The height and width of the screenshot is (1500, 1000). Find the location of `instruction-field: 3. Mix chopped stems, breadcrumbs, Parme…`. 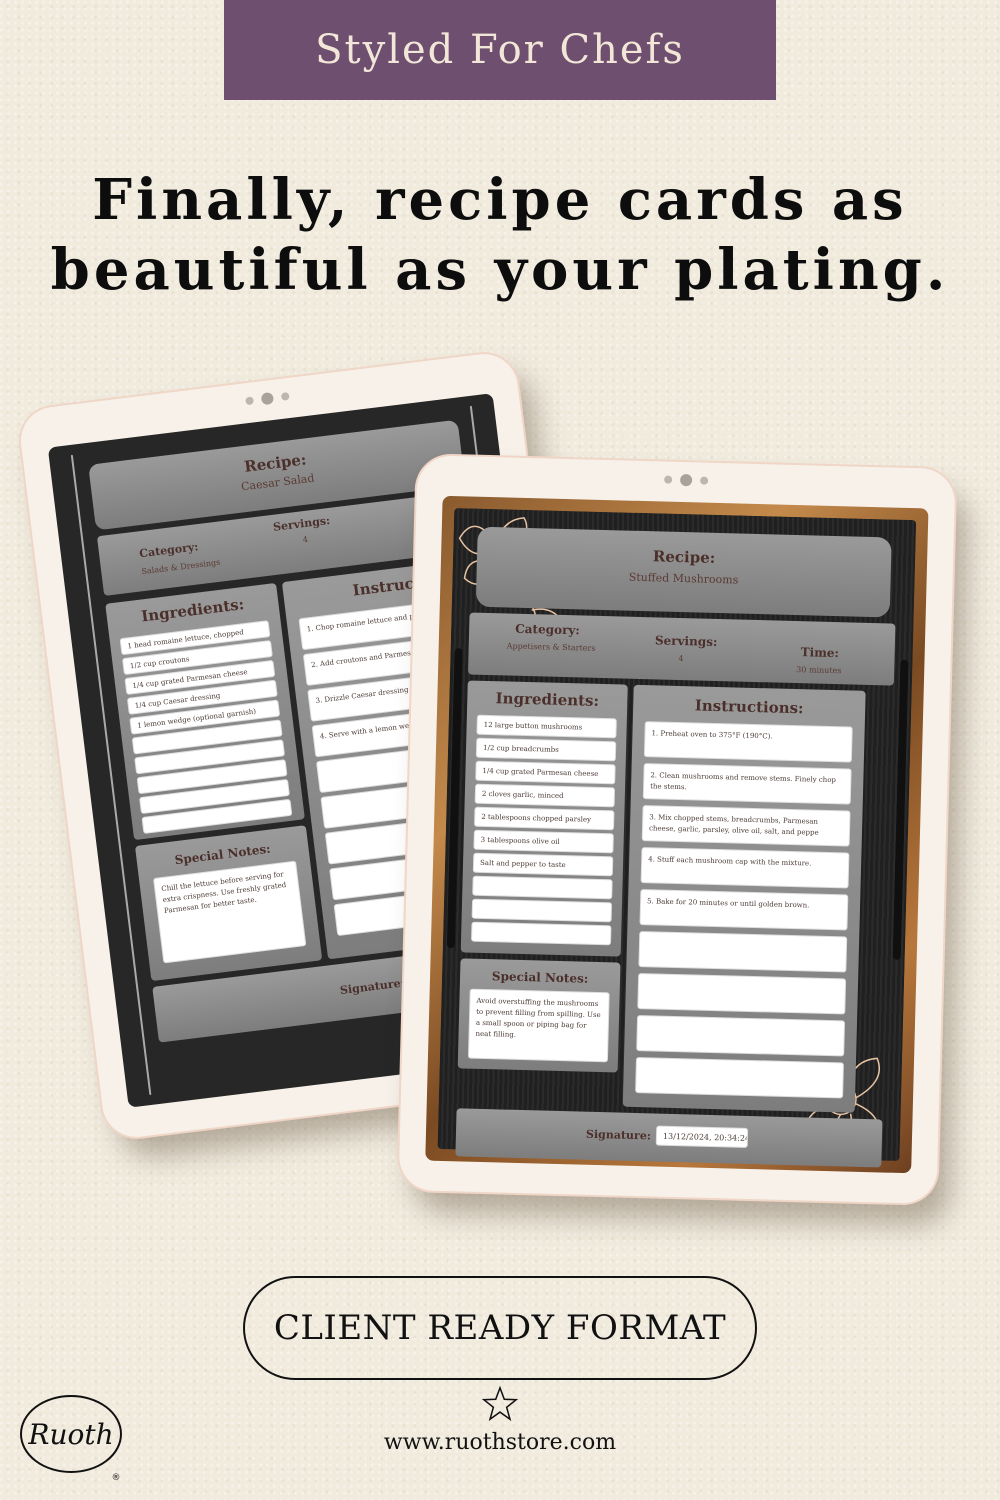

instruction-field: 3. Mix chopped stems, breadcrumbs, Parme… is located at coordinates (746, 826).